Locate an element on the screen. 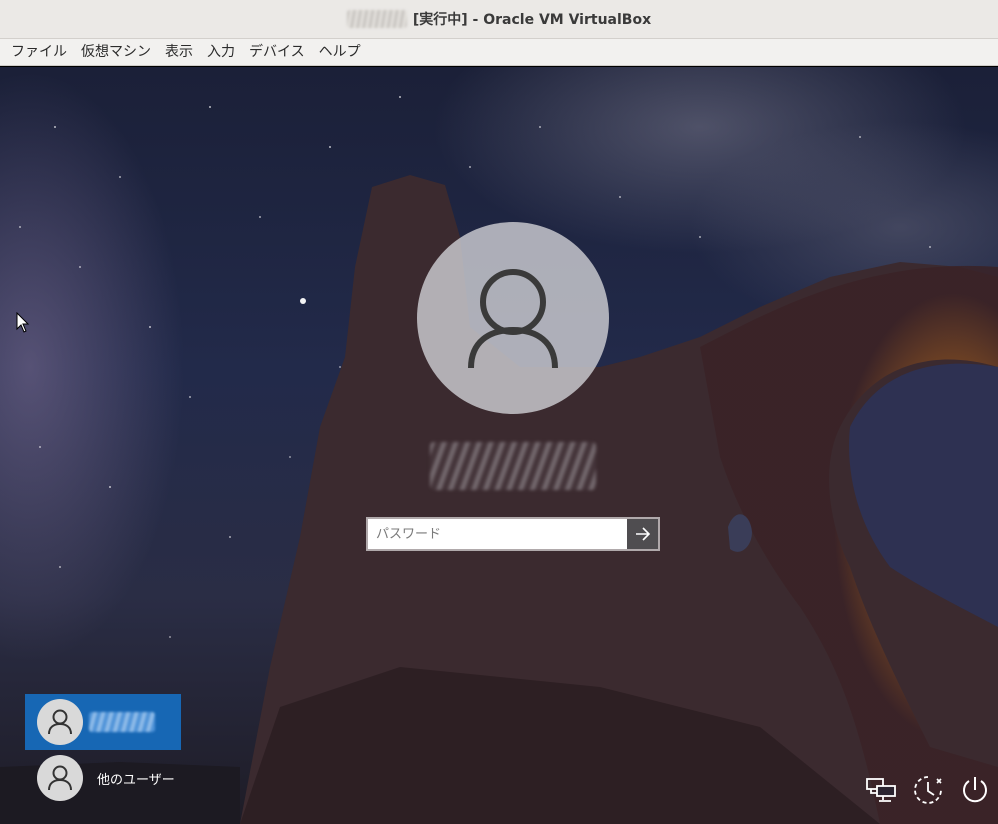  user-tile-other: 他のユーザー is located at coordinates (103, 778).